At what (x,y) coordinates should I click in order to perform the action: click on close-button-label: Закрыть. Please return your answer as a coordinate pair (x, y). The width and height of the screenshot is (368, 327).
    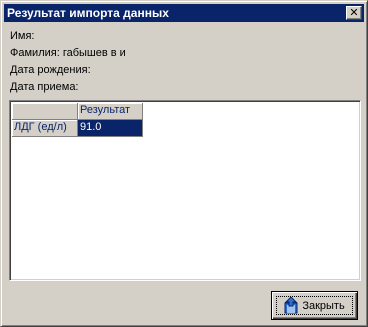
    Looking at the image, I should click on (323, 305).